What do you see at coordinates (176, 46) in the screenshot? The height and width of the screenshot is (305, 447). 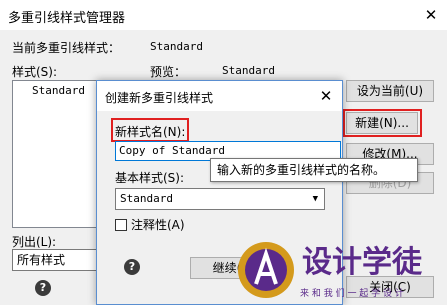 I see `current-style-value: Standard` at bounding box center [176, 46].